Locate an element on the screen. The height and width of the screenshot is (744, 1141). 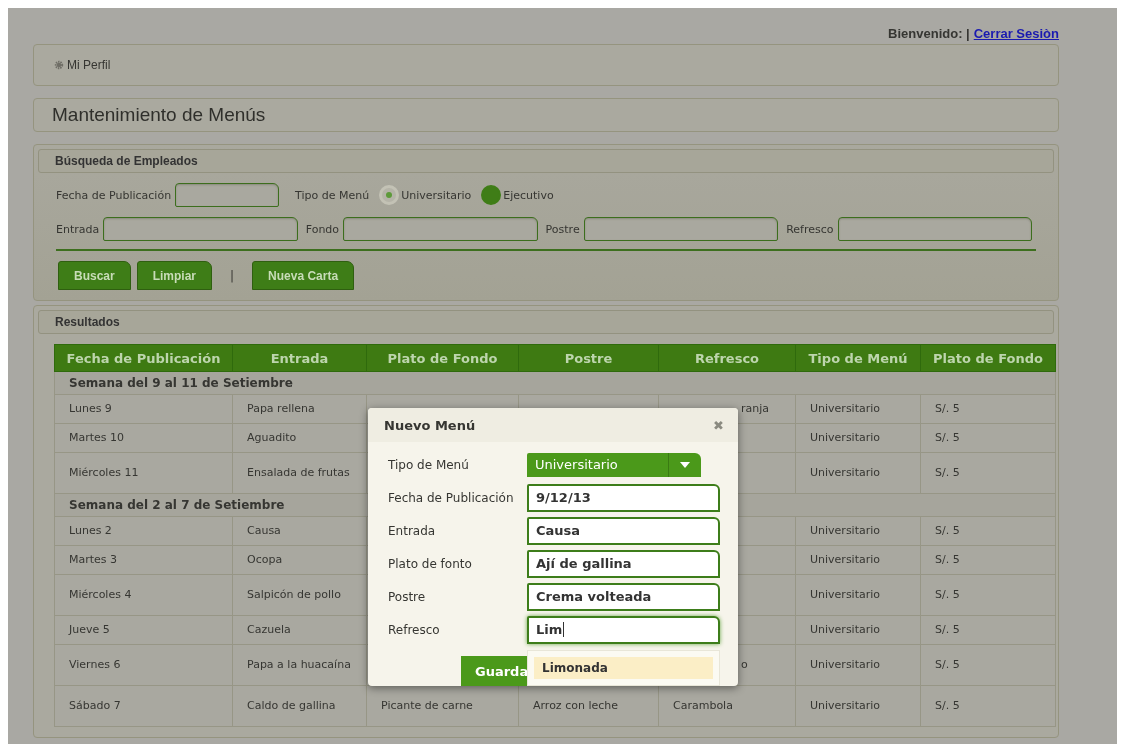
logout-link: Cerrar Sesiòn is located at coordinates (1016, 33).